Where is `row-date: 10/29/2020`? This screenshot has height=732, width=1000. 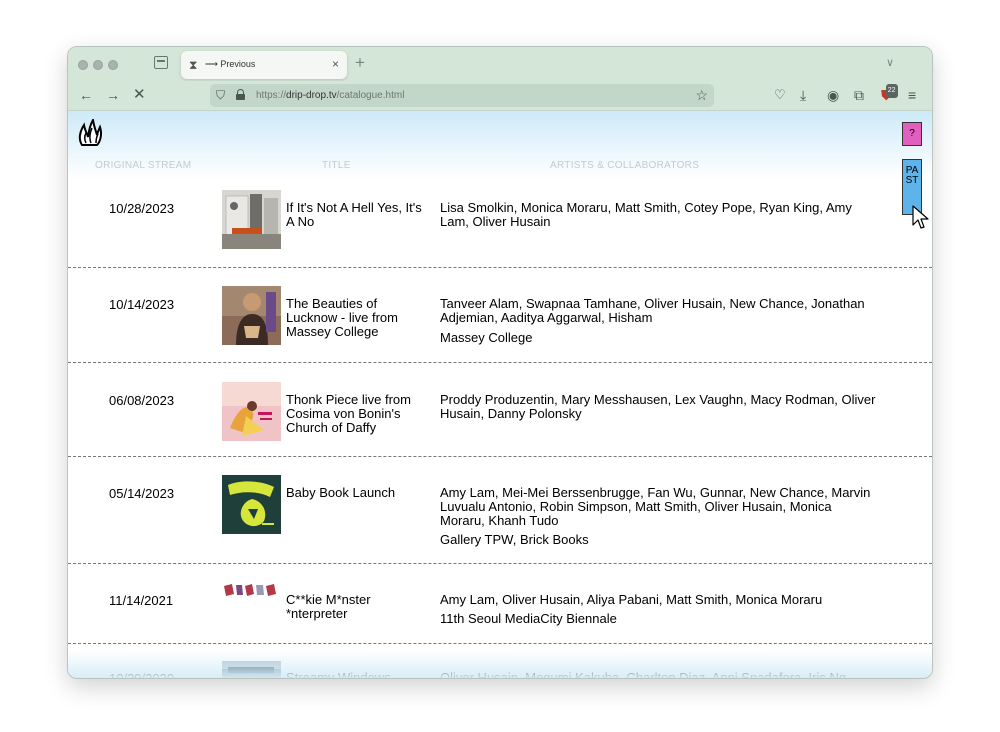 row-date: 10/29/2020 is located at coordinates (142, 675).